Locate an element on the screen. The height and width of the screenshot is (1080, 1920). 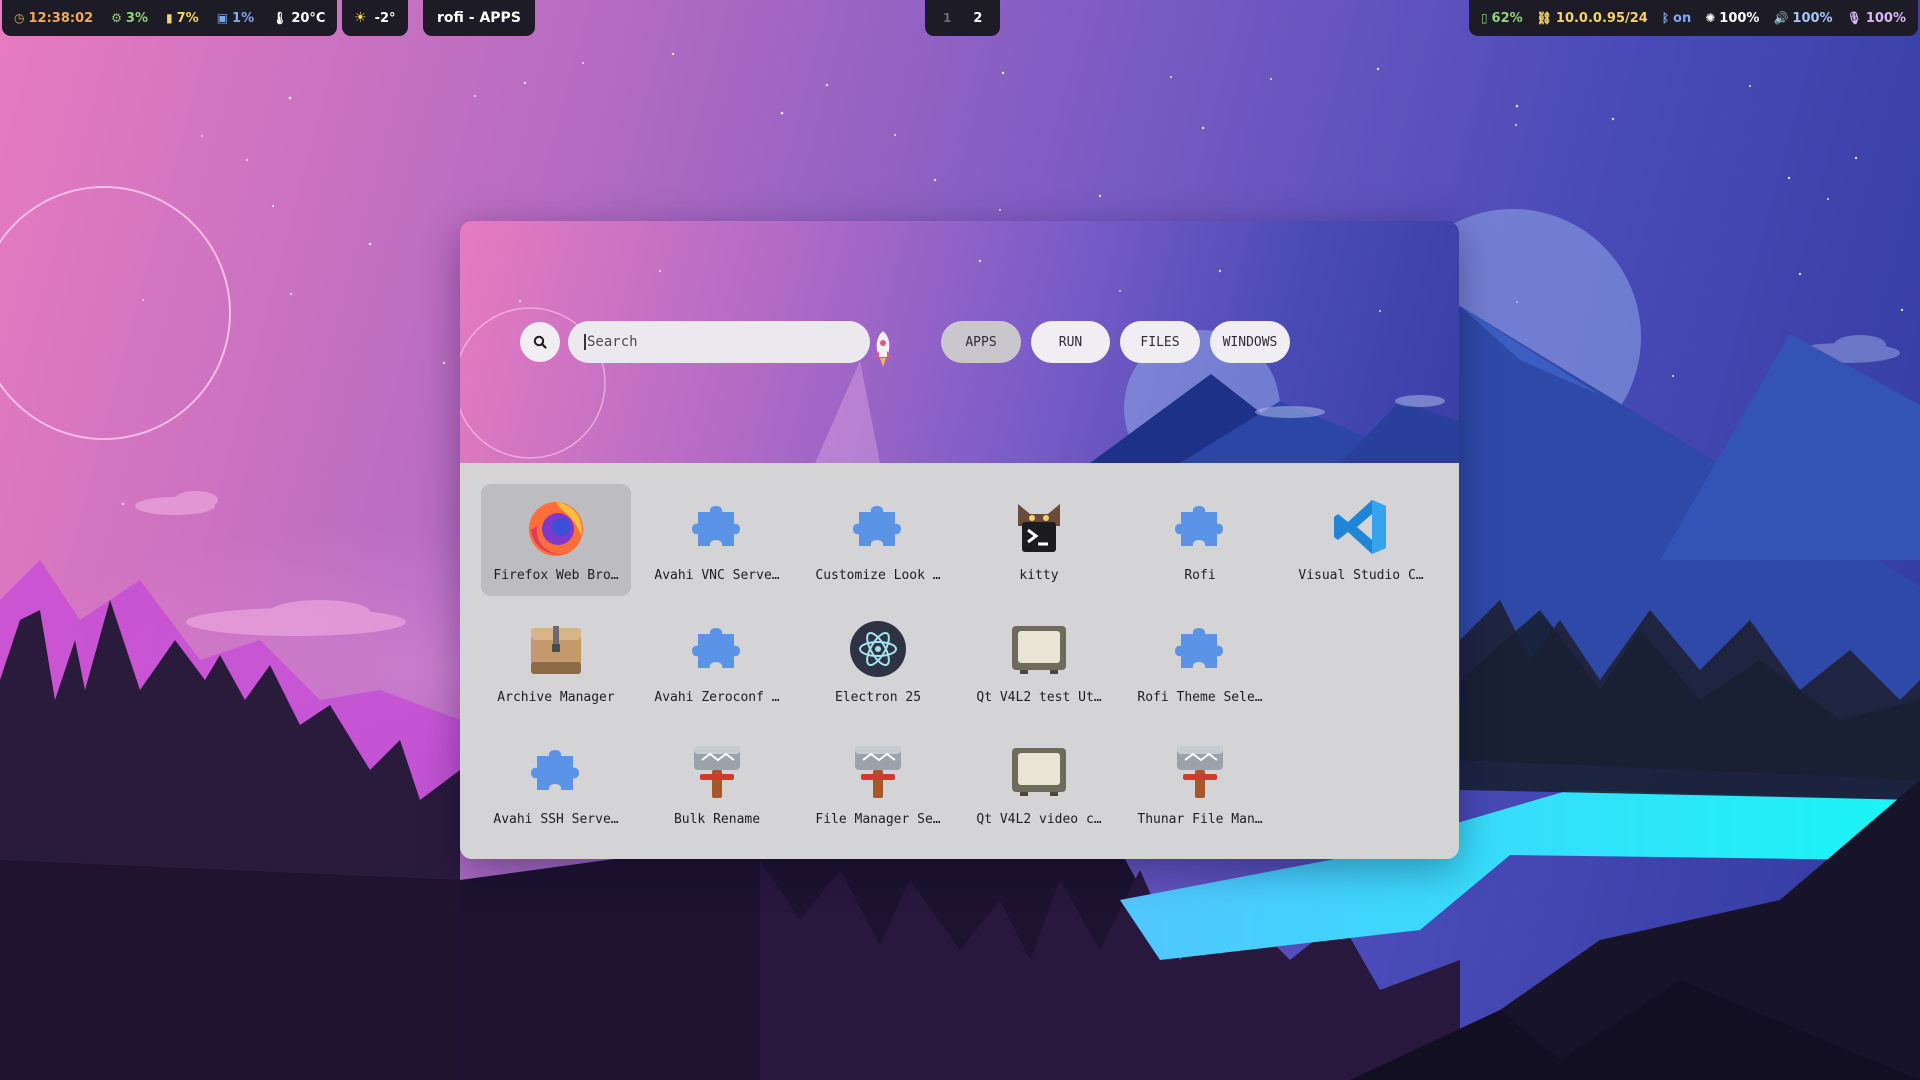
weather-text: -2° is located at coordinates (385, 18).